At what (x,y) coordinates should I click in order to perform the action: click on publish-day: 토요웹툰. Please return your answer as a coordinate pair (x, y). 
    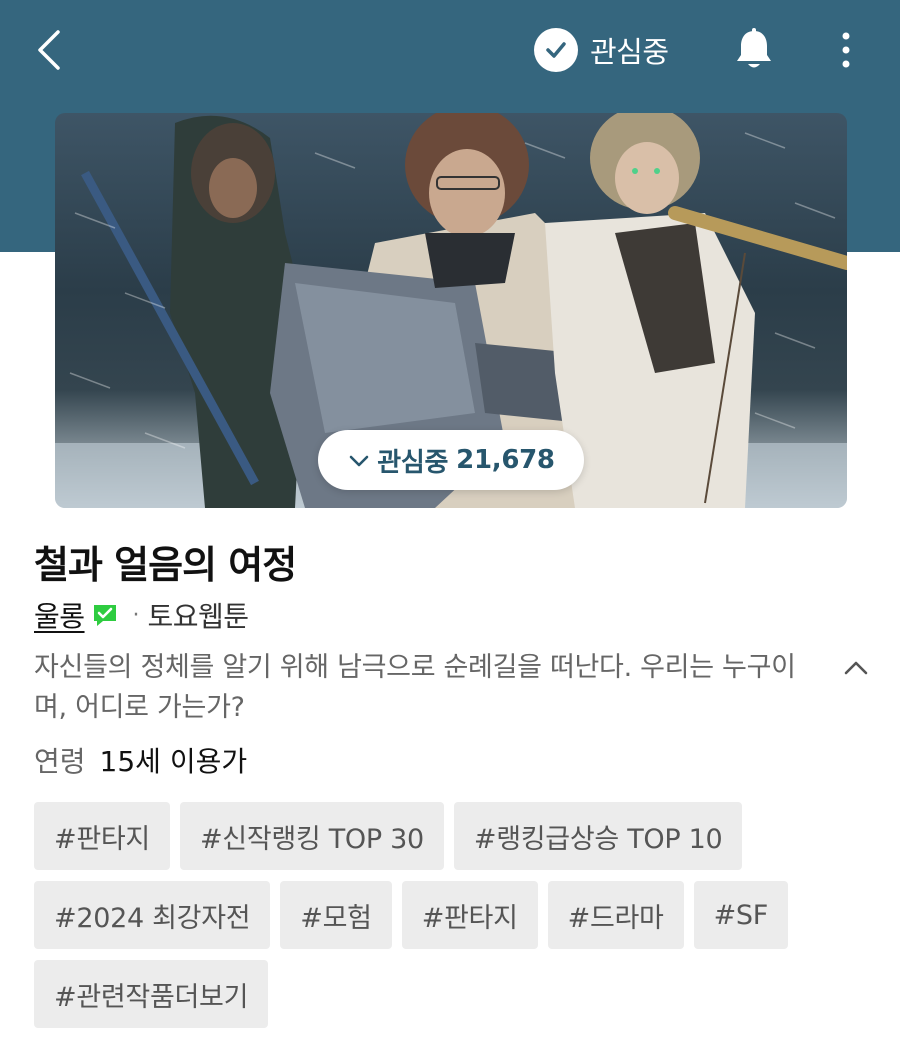
    Looking at the image, I should click on (198, 616).